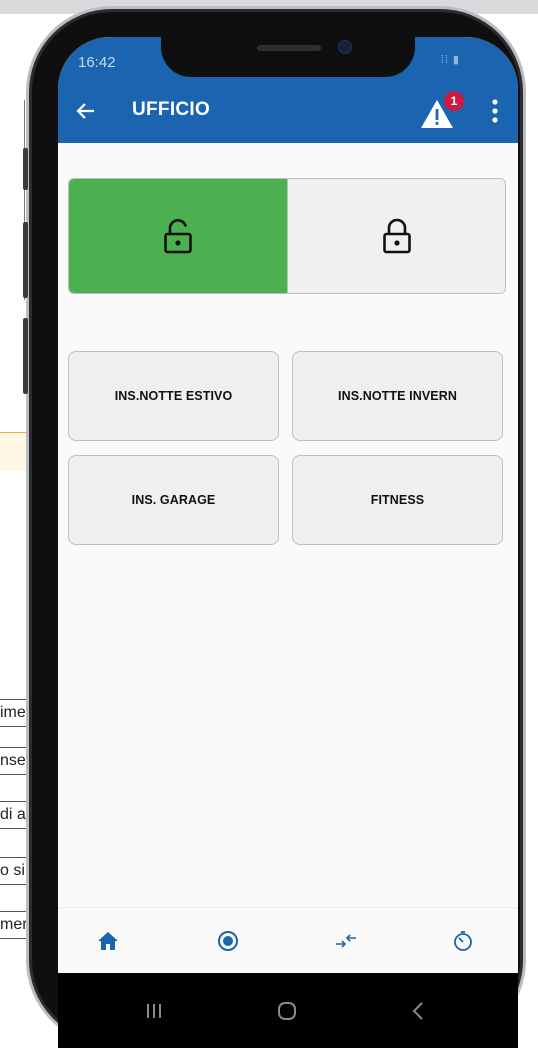 The image size is (538, 1050). What do you see at coordinates (397, 500) in the screenshot?
I see `scenario-button-fitness: FITNESS` at bounding box center [397, 500].